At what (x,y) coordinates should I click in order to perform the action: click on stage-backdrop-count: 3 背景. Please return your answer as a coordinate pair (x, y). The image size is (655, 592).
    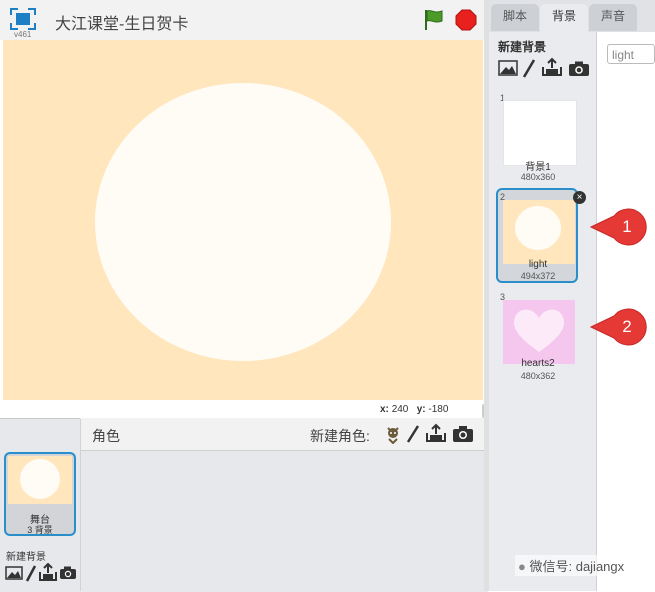
    Looking at the image, I should click on (40, 530).